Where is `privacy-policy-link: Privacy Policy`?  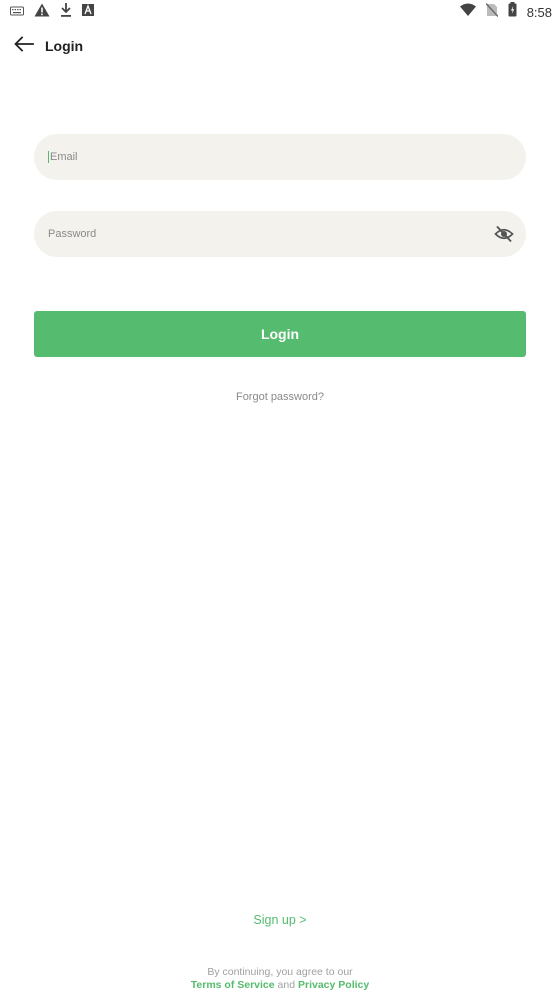 privacy-policy-link: Privacy Policy is located at coordinates (333, 985).